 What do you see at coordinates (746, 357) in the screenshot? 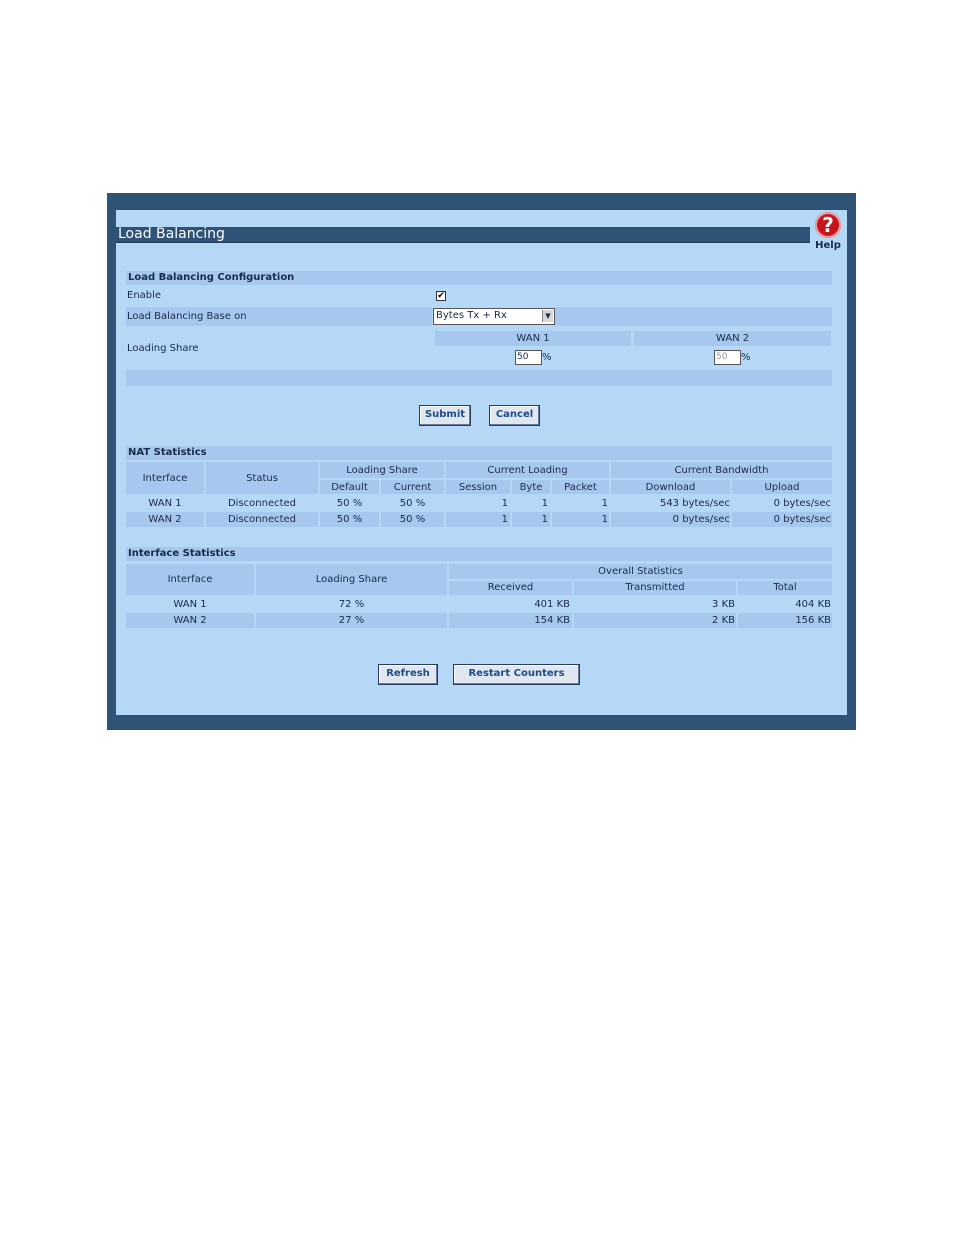
I see `wan2-percent: %` at bounding box center [746, 357].